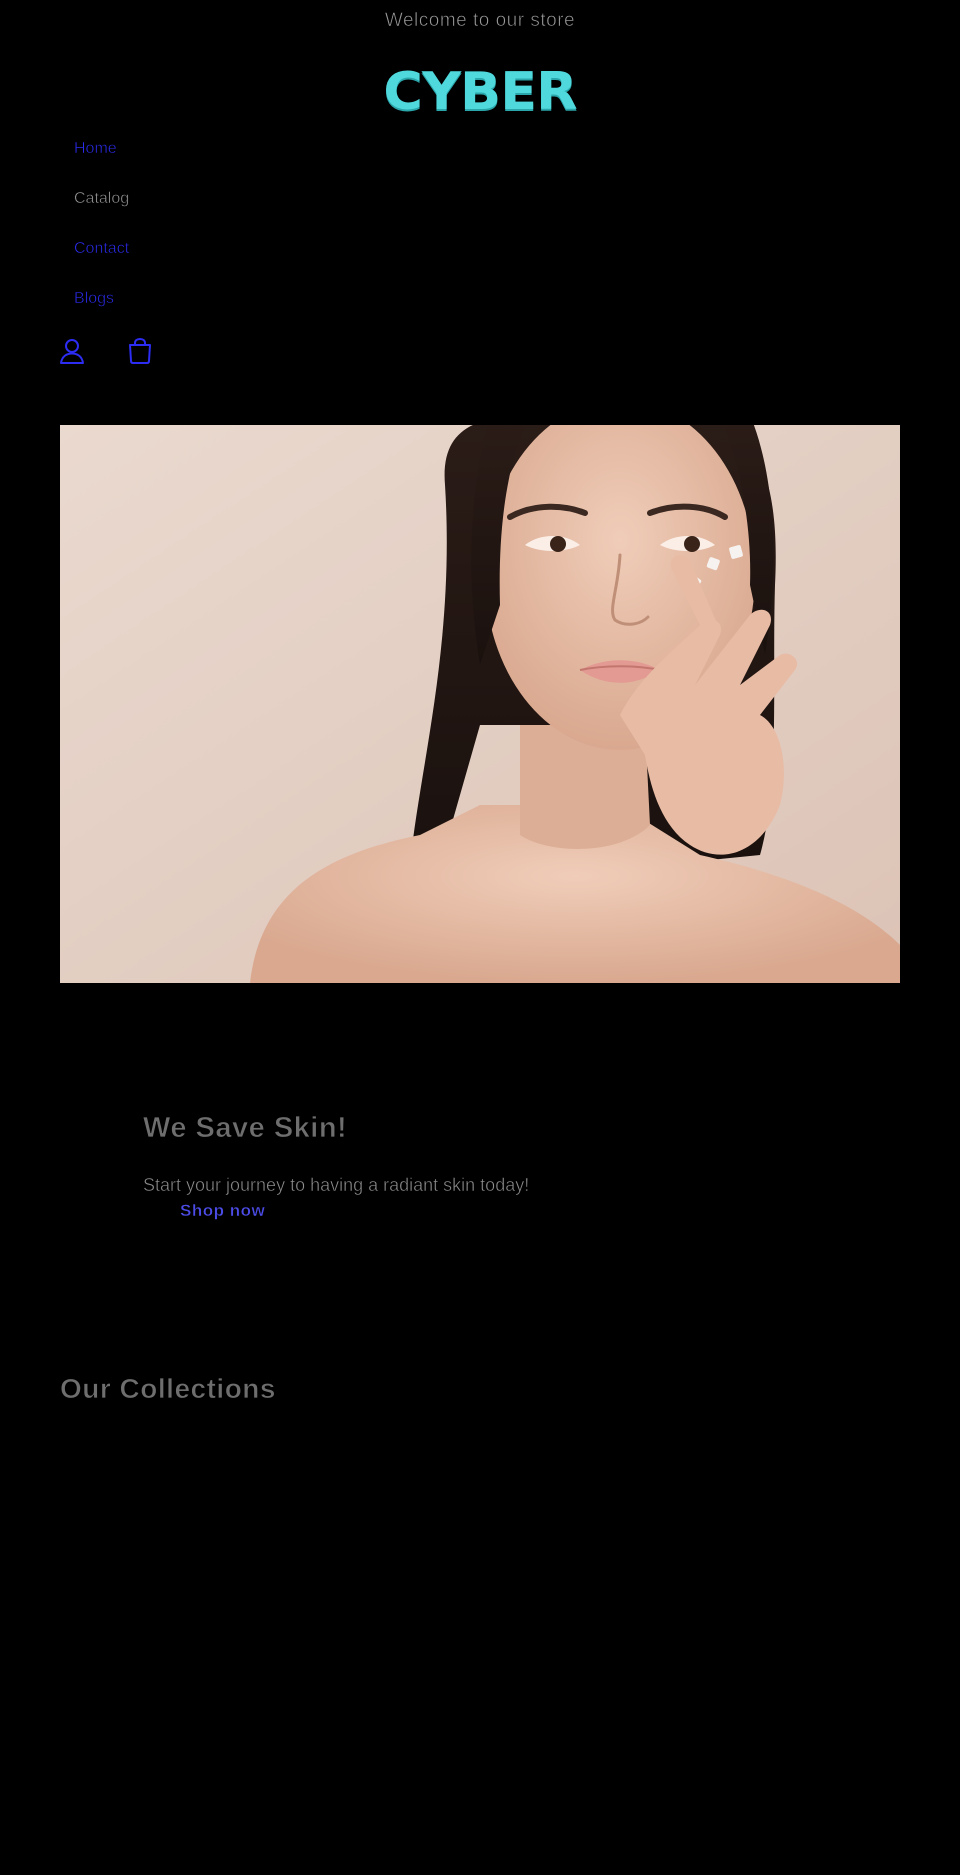  I want to click on banner-heading: We Save Skin!, so click(245, 1128).